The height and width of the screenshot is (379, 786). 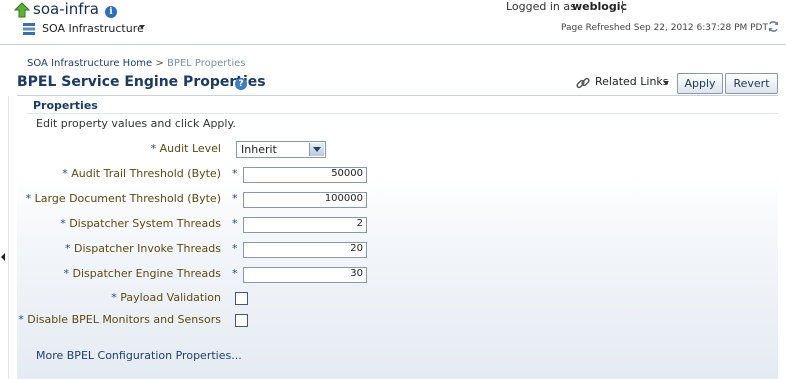 I want to click on audit-level-label: * Audit Level, so click(x=185, y=148).